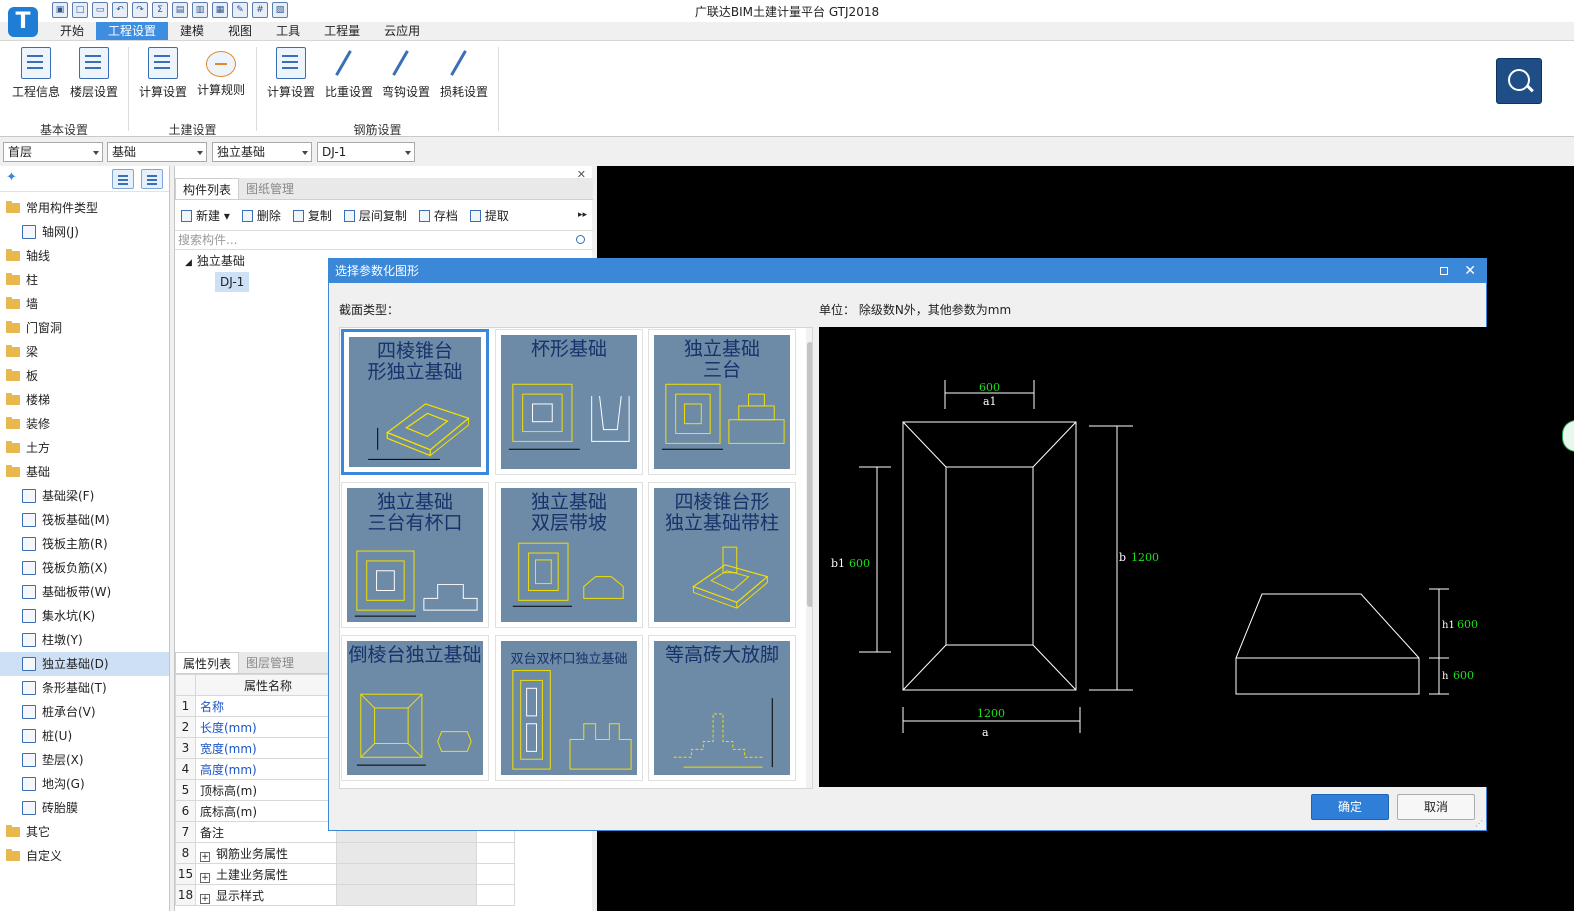  Describe the element at coordinates (406, 73) in the screenshot. I see `hook-settings-button: 弯钩设置` at that location.